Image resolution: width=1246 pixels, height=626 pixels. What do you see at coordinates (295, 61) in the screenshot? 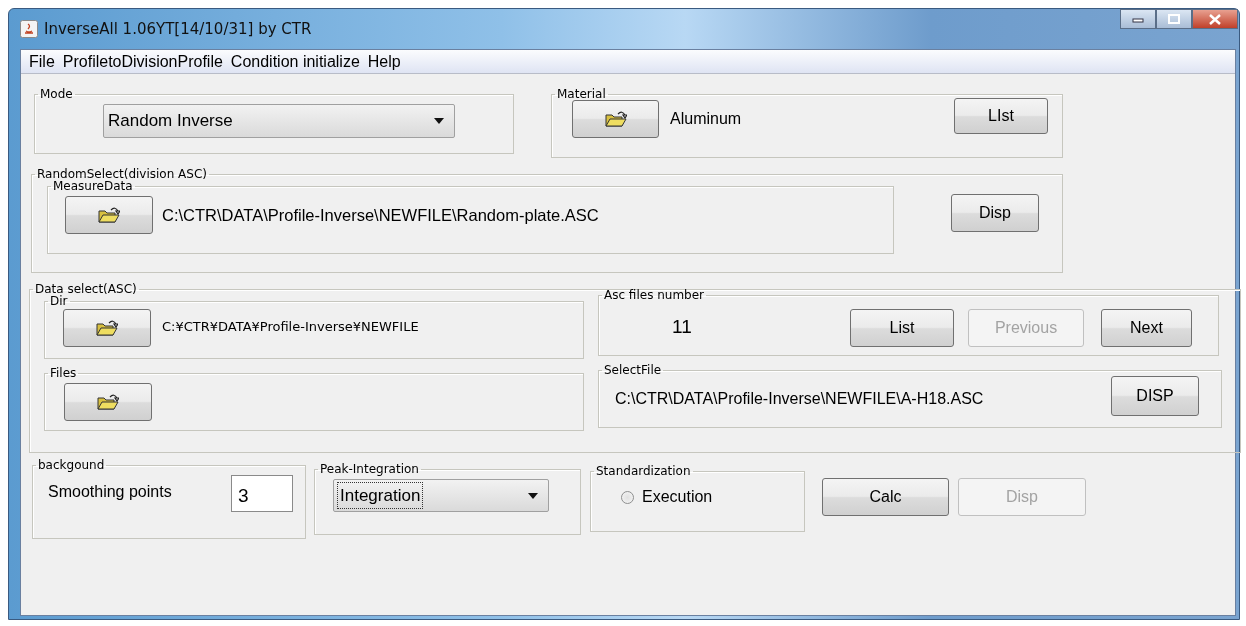
I see `menu-item: Condition initialize` at bounding box center [295, 61].